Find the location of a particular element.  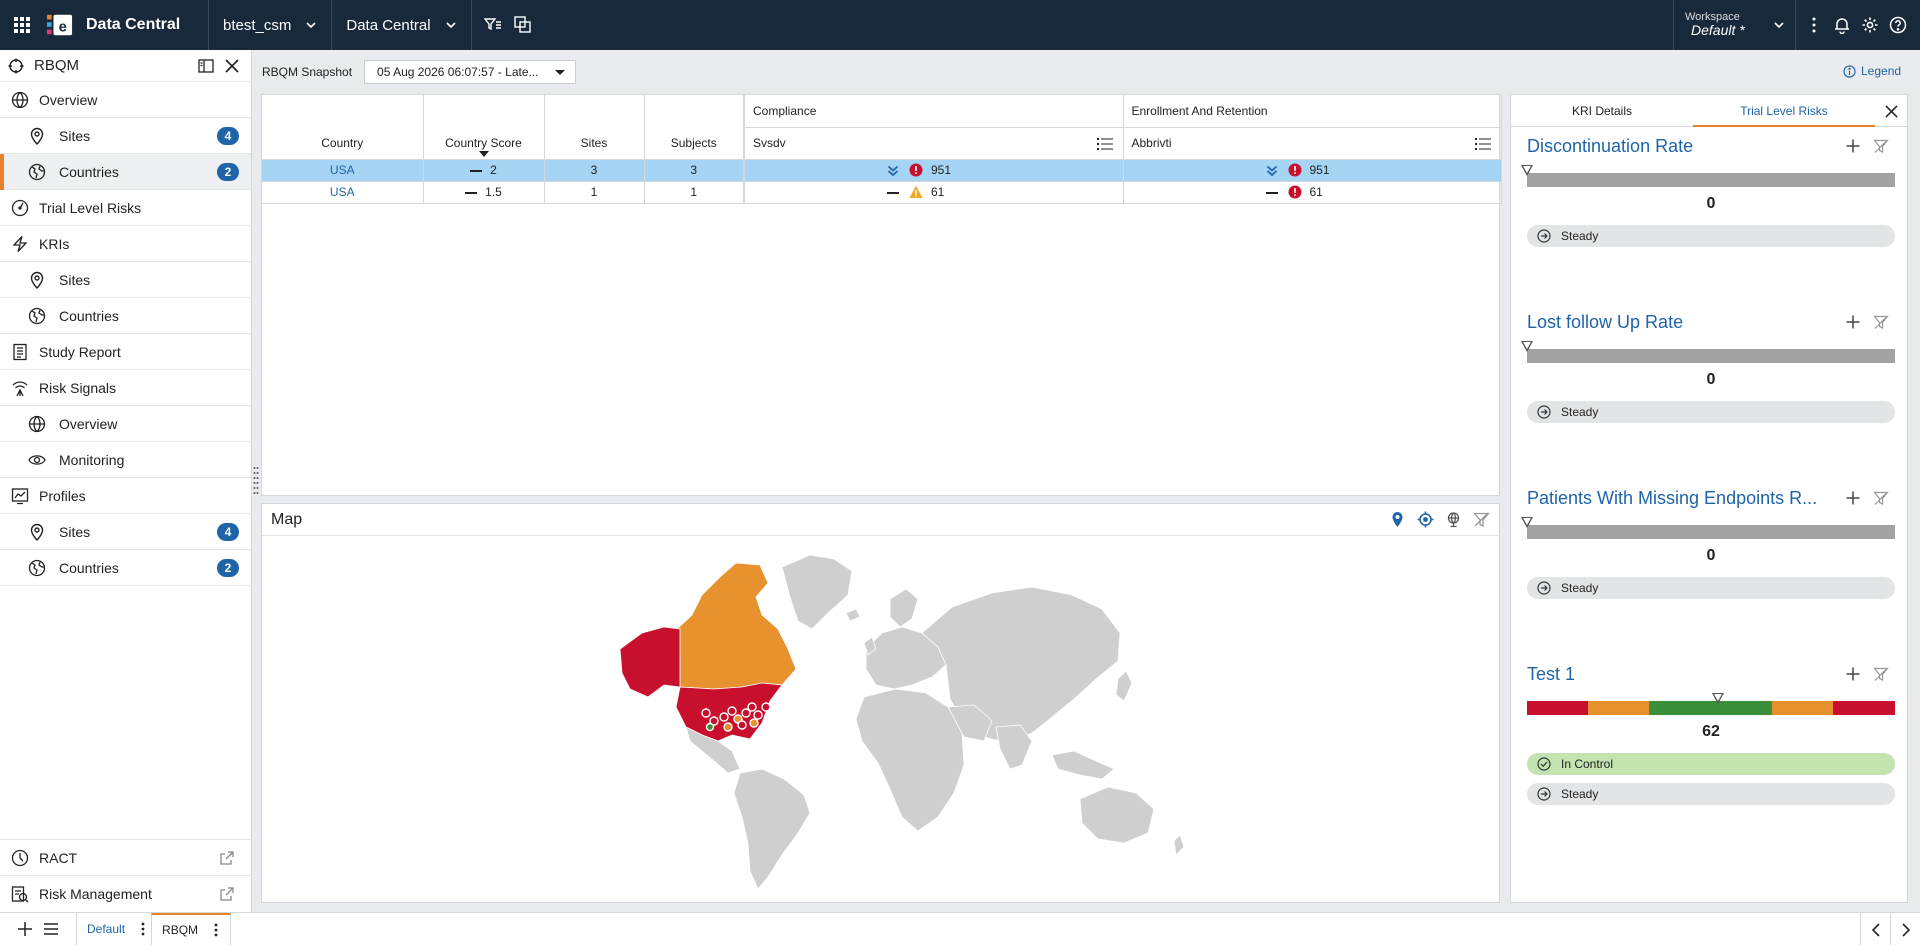

filter-list-icon is located at coordinates (493, 25).